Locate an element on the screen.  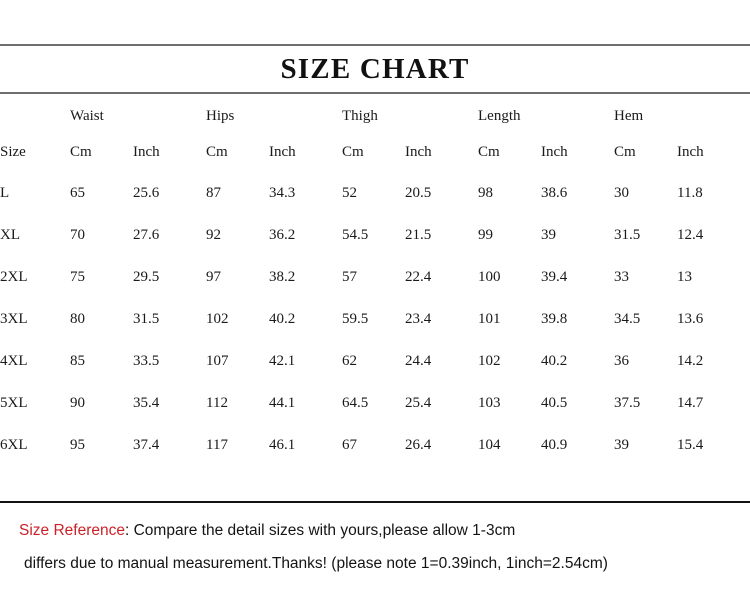
group-header-hem: Hem is located at coordinates (629, 115).